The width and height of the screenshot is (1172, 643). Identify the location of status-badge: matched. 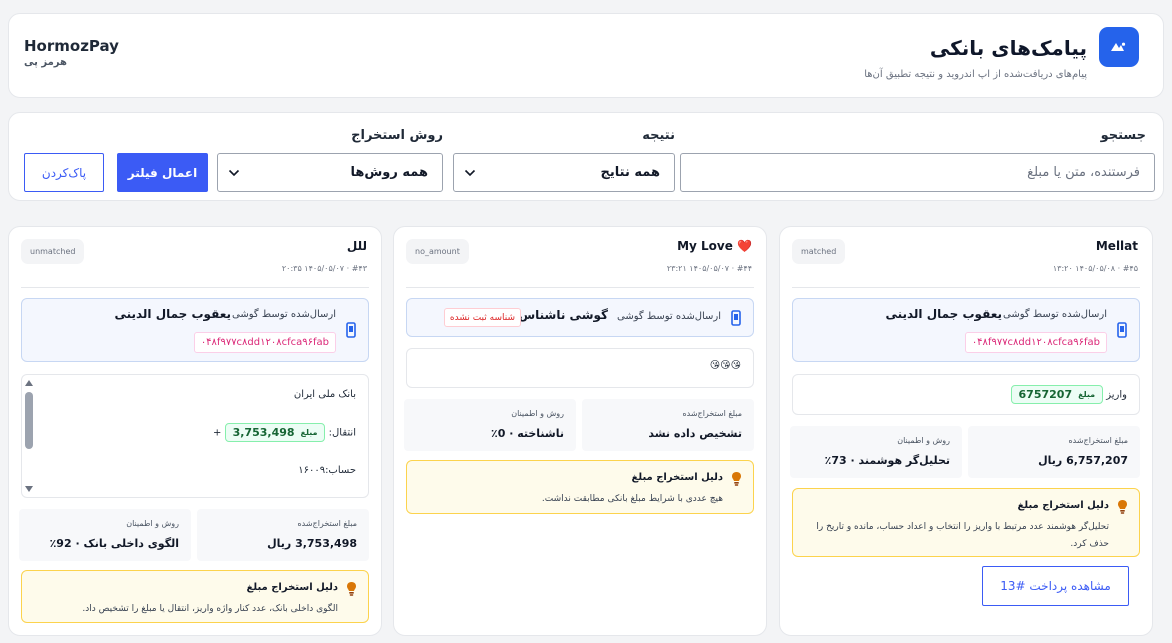
(819, 251).